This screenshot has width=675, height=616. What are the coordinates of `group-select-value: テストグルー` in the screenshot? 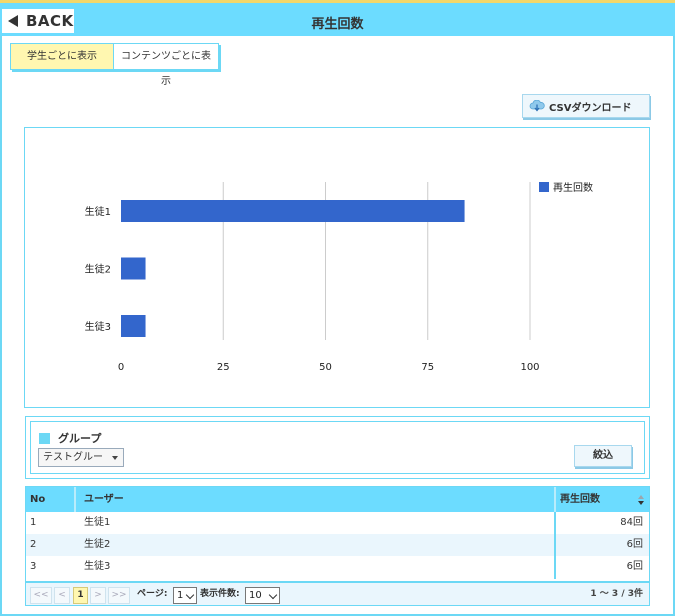 It's located at (73, 457).